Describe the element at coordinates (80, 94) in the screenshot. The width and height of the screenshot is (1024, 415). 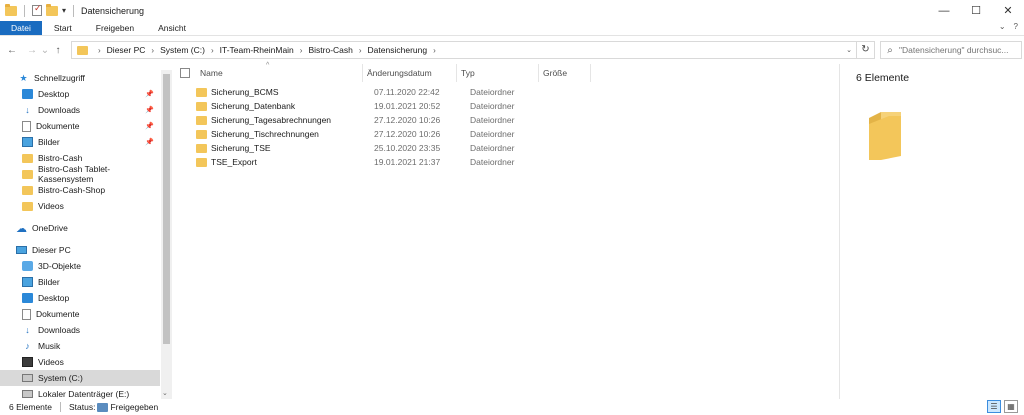
I see `sidebar-item-desktop: Desktop 📌` at that location.